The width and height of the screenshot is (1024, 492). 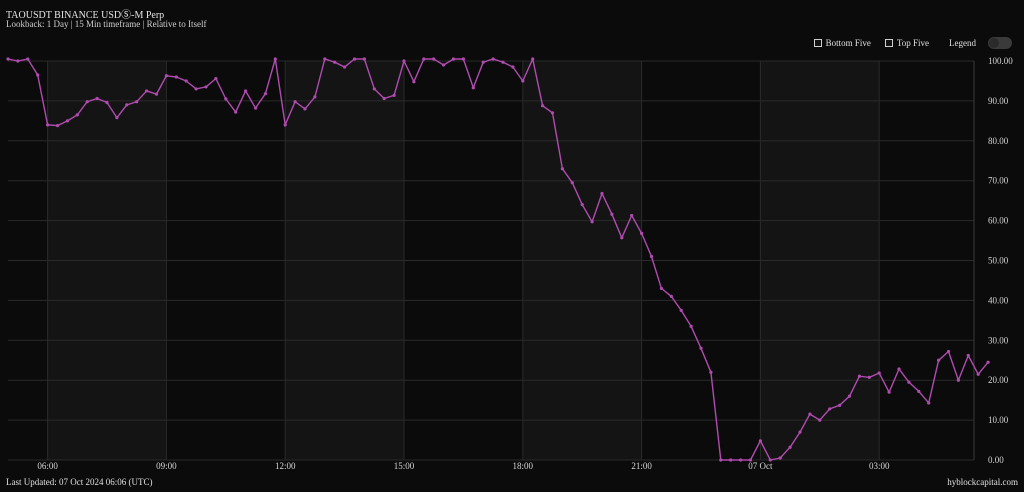 I want to click on legend-label: Legend, so click(x=962, y=43).